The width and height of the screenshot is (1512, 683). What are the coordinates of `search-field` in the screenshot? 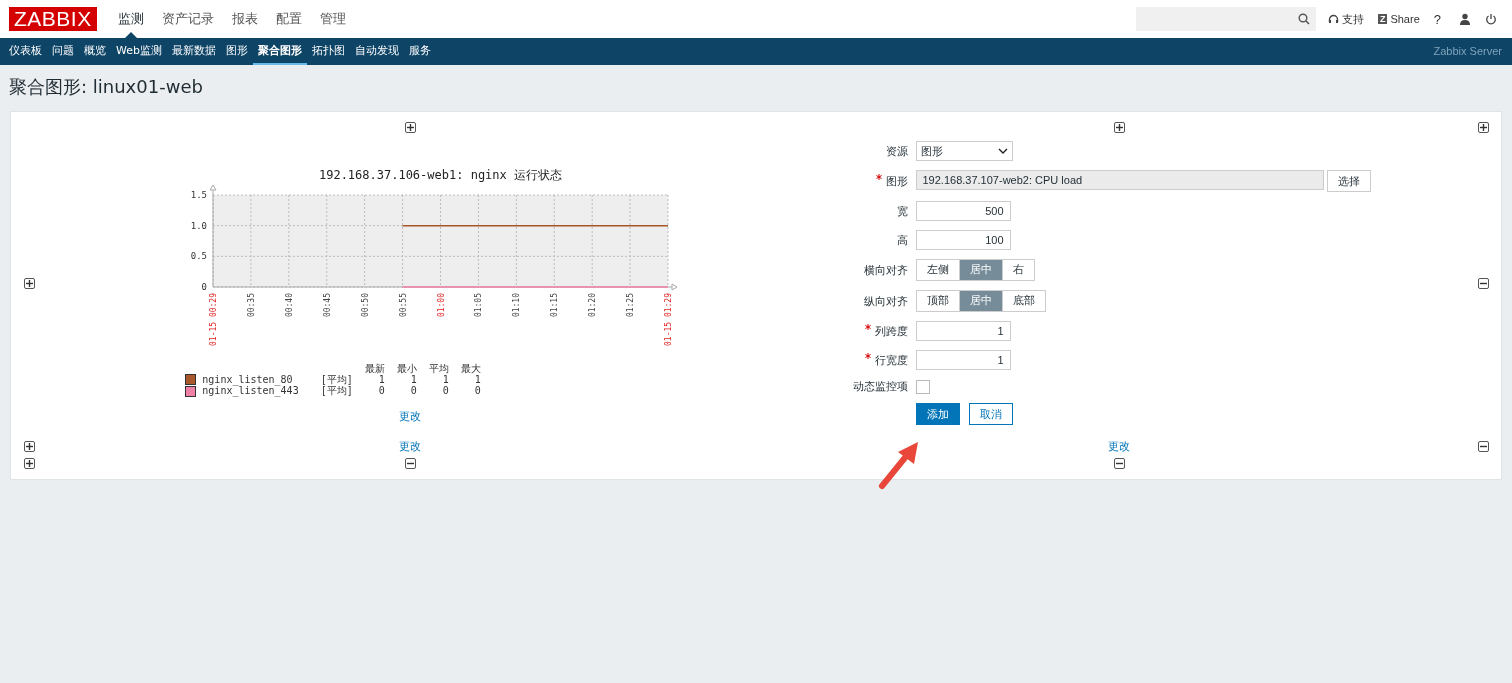 It's located at (1225, 19).